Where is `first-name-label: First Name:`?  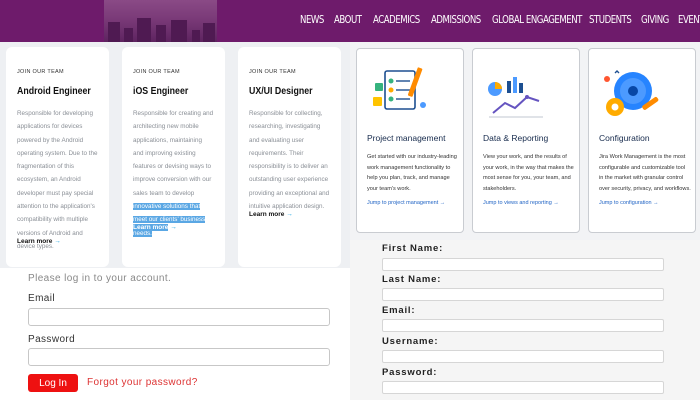
first-name-label: First Name: is located at coordinates (413, 248).